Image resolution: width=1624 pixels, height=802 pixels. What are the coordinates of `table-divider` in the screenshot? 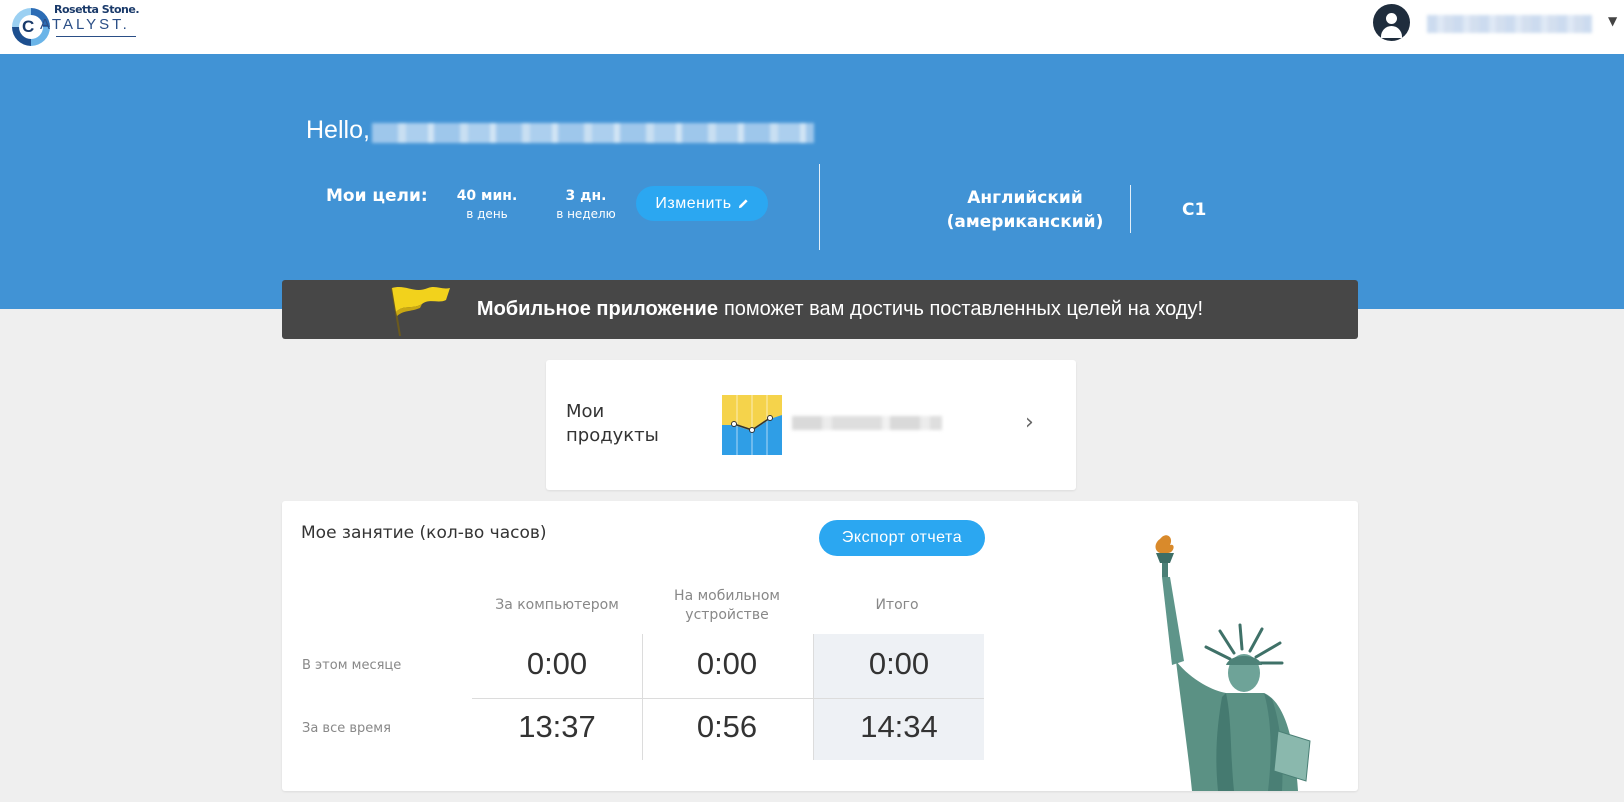 It's located at (728, 698).